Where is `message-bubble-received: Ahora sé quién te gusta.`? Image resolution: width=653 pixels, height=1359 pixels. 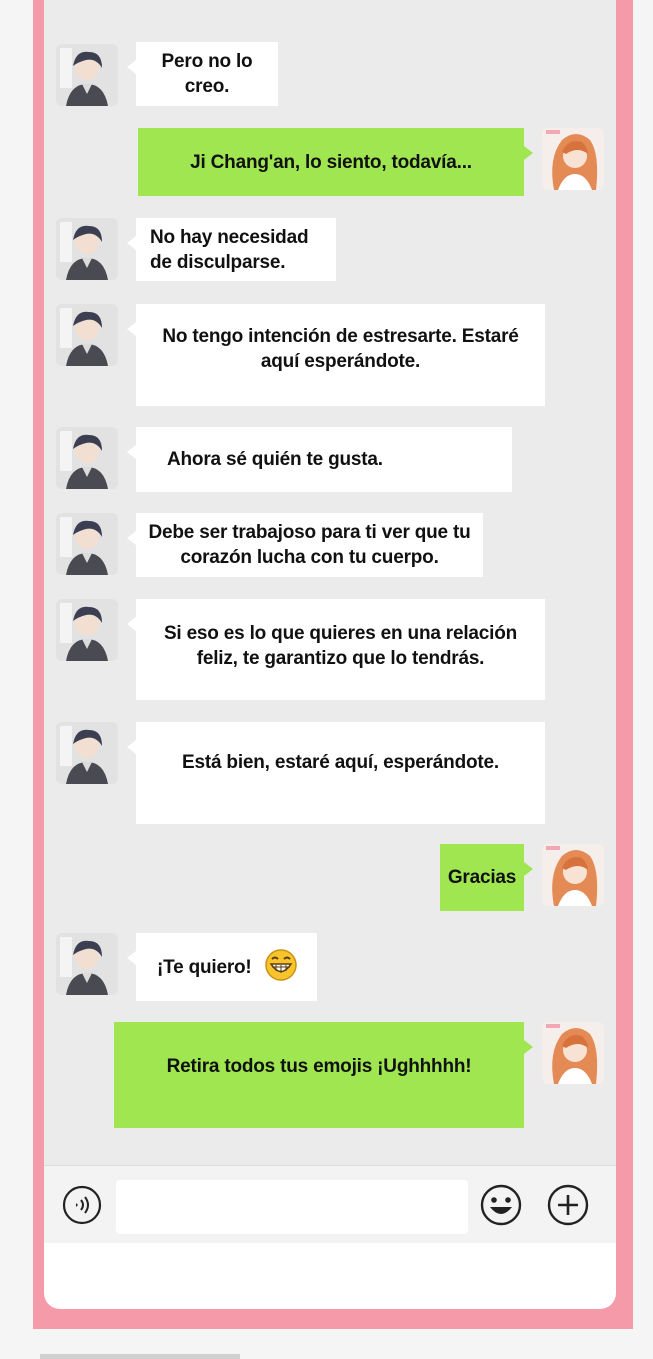 message-bubble-received: Ahora sé quién te gusta. is located at coordinates (319, 459).